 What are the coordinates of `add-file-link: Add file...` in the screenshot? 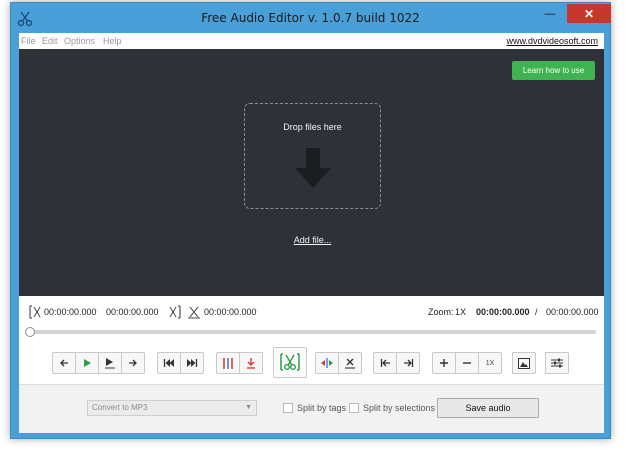 It's located at (312, 240).